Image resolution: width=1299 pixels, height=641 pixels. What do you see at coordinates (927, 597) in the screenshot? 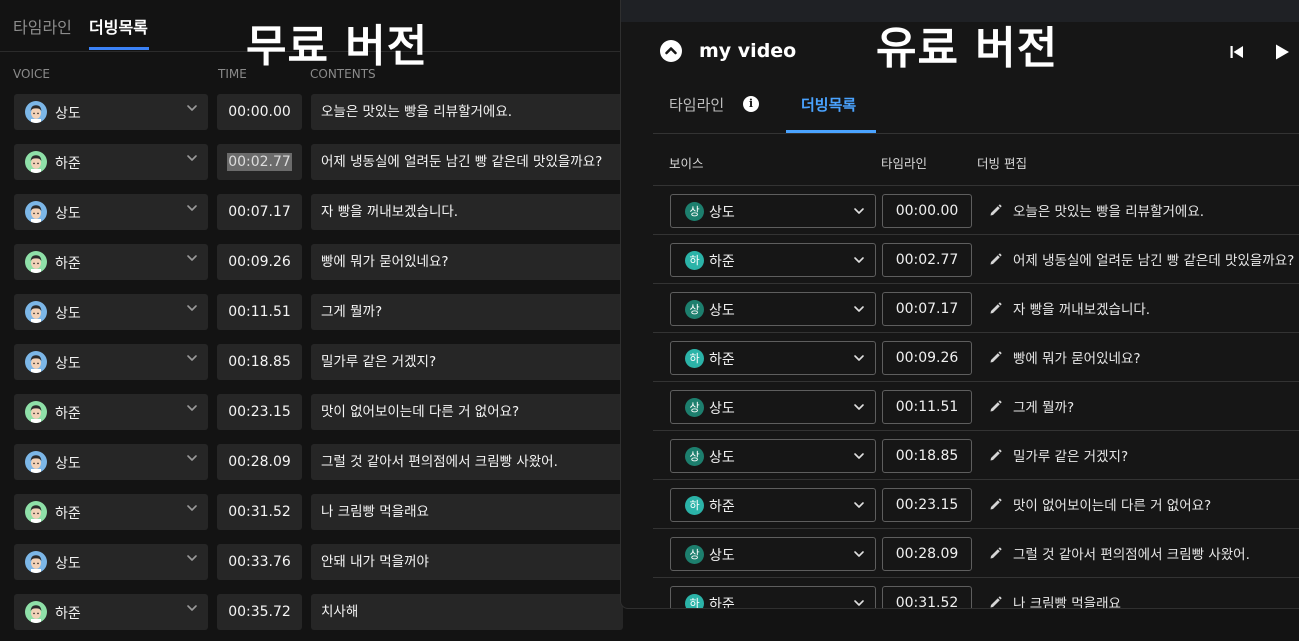
I see `timeline-field: 00:31.52` at bounding box center [927, 597].